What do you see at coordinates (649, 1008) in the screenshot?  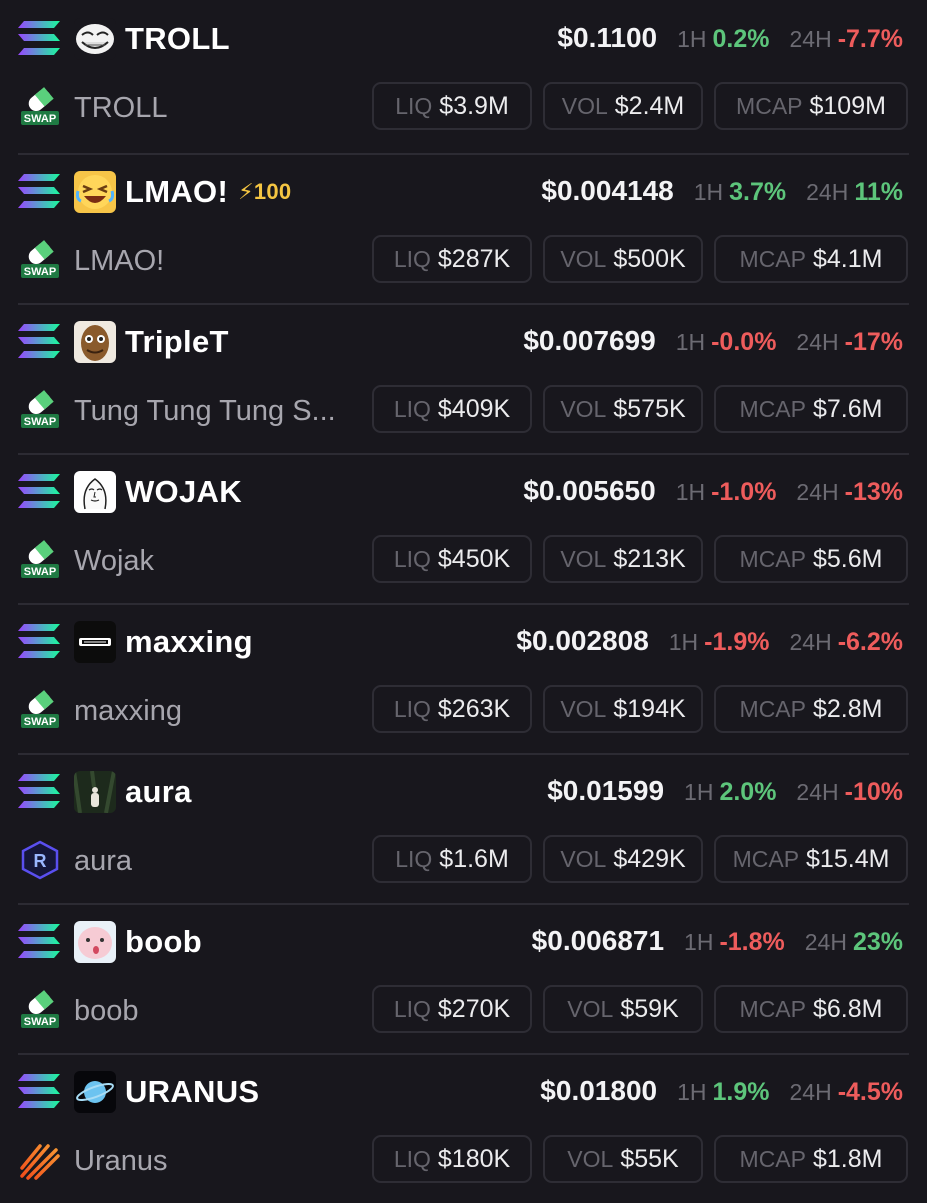 I see `vol-value: $59K` at bounding box center [649, 1008].